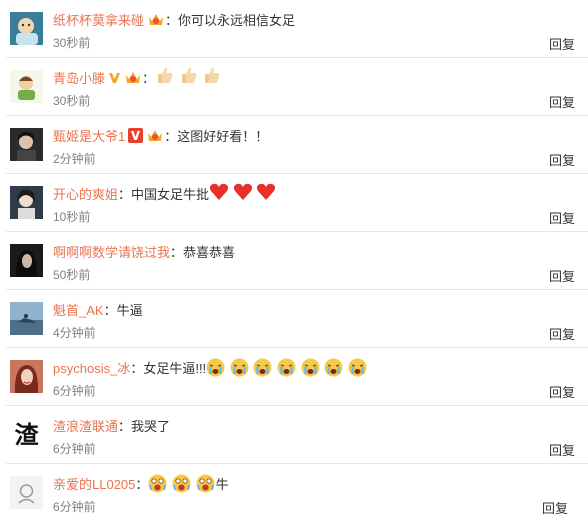  What do you see at coordinates (151, 426) in the screenshot?
I see `comment-text: 我哭了` at bounding box center [151, 426].